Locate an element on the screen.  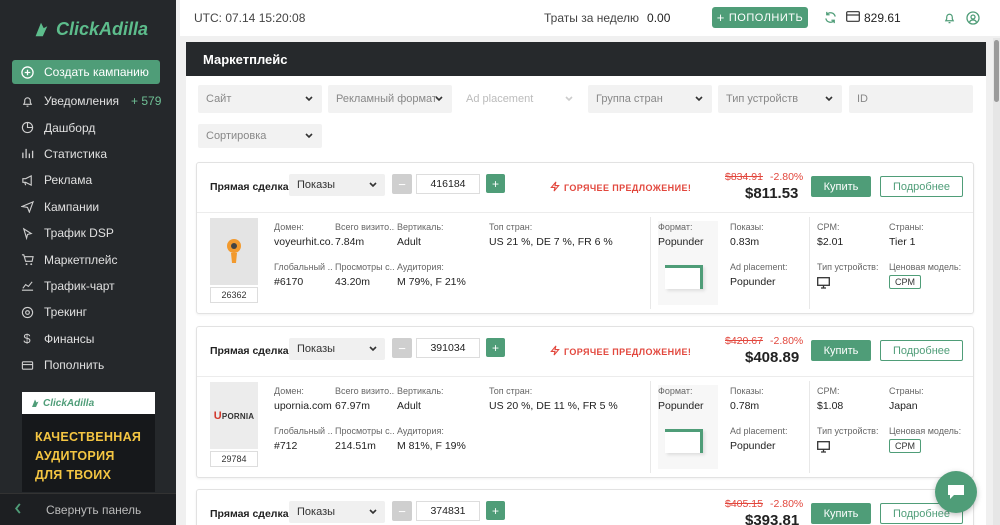
total-visits-value: 7.84m is located at coordinates (350, 242).